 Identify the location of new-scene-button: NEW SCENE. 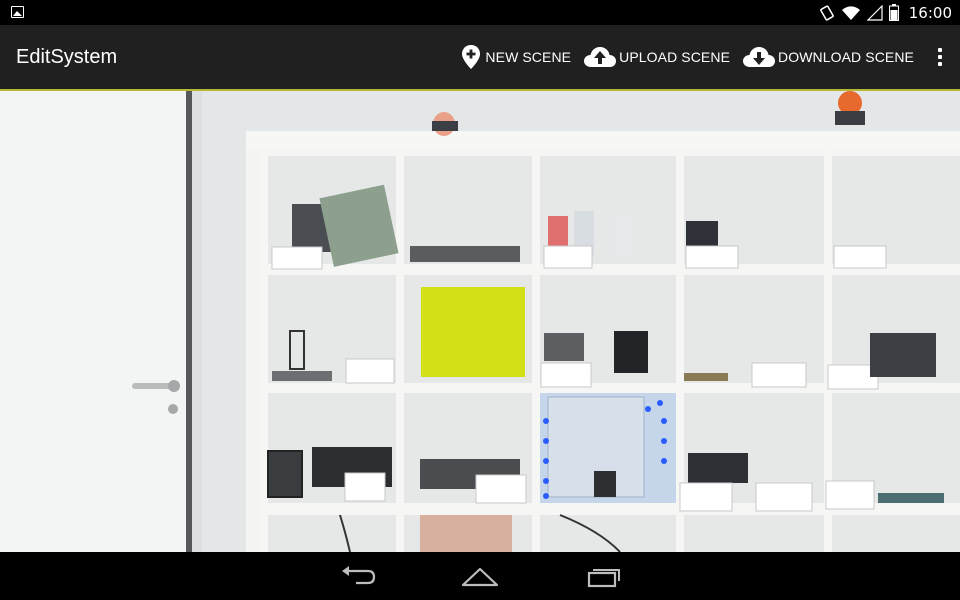
(515, 57).